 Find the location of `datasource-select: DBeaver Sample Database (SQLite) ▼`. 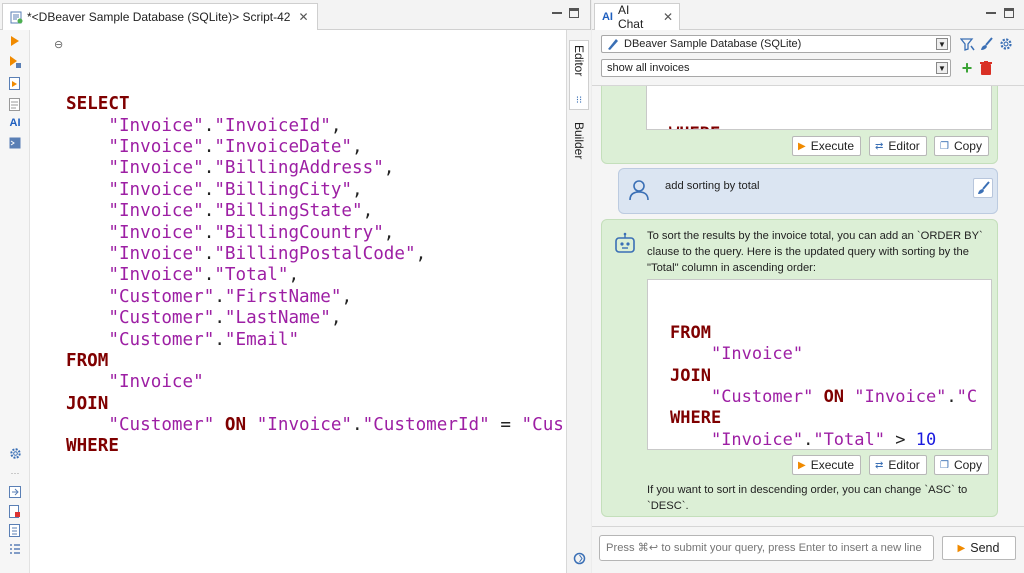

datasource-select: DBeaver Sample Database (SQLite) ▼ is located at coordinates (776, 44).